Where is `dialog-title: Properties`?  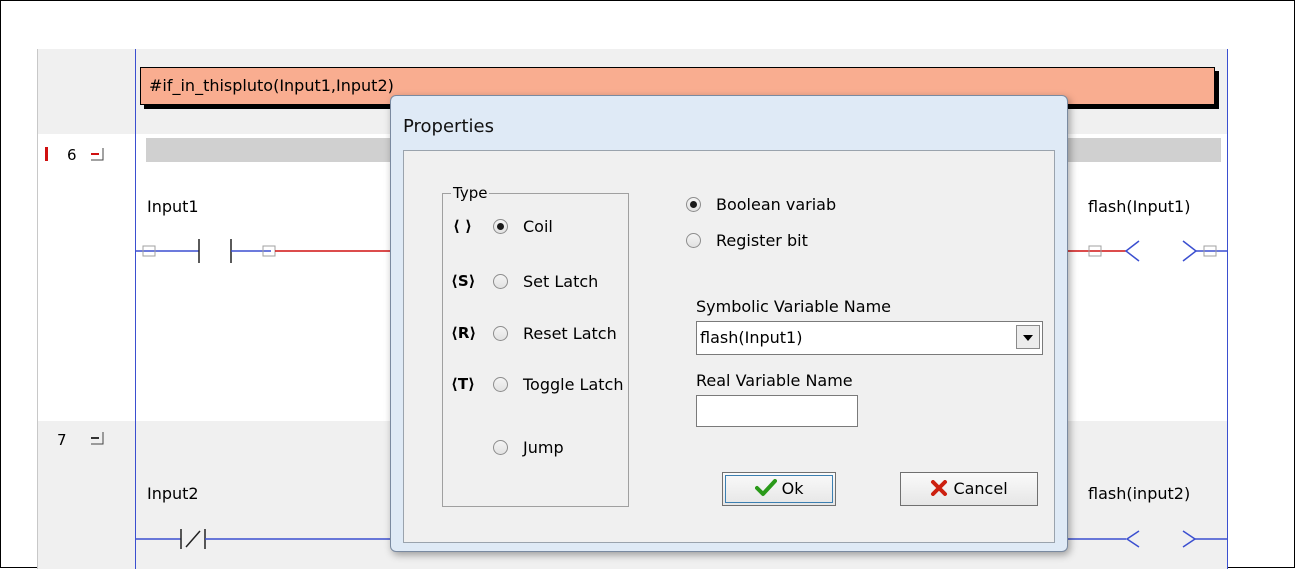 dialog-title: Properties is located at coordinates (448, 126).